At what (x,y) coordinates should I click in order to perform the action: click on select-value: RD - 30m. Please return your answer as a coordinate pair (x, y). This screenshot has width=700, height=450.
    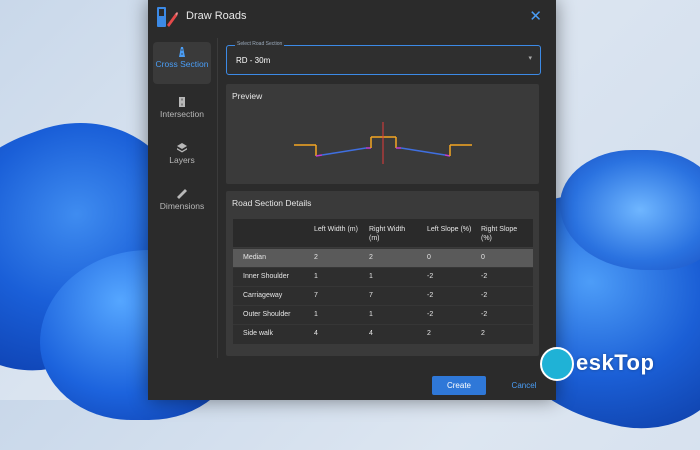
    Looking at the image, I should click on (253, 60).